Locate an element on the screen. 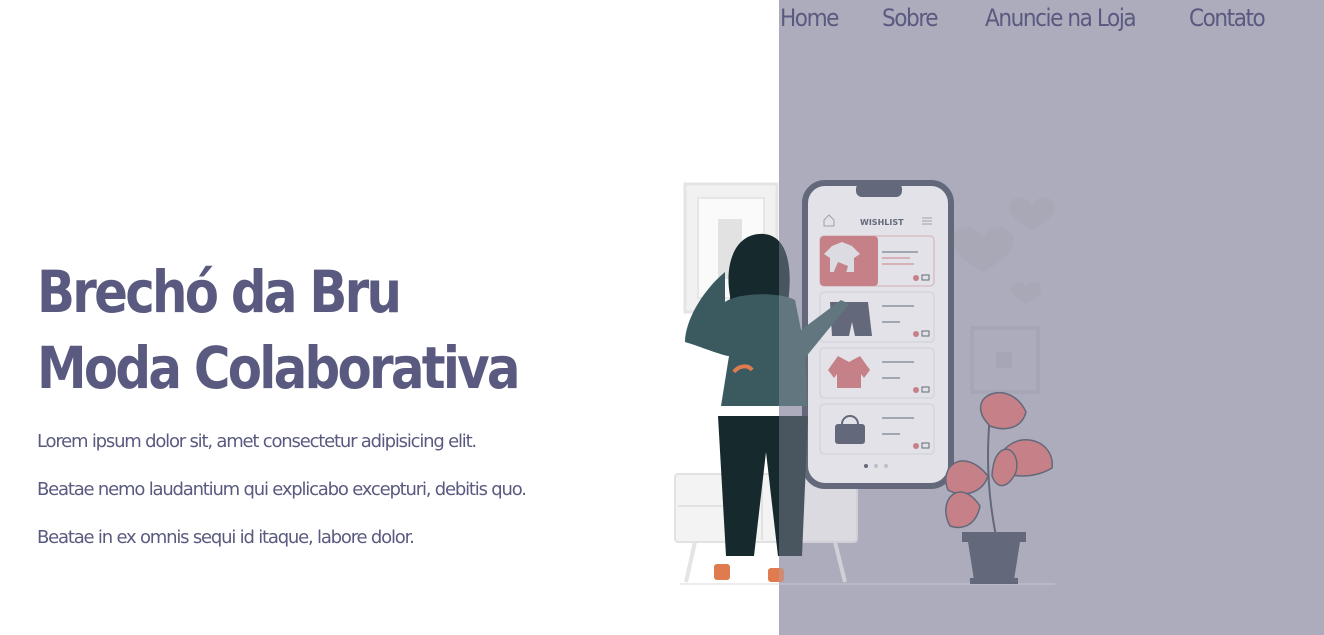  hero-title-line-1: Brechó da Bru is located at coordinates (219, 292).